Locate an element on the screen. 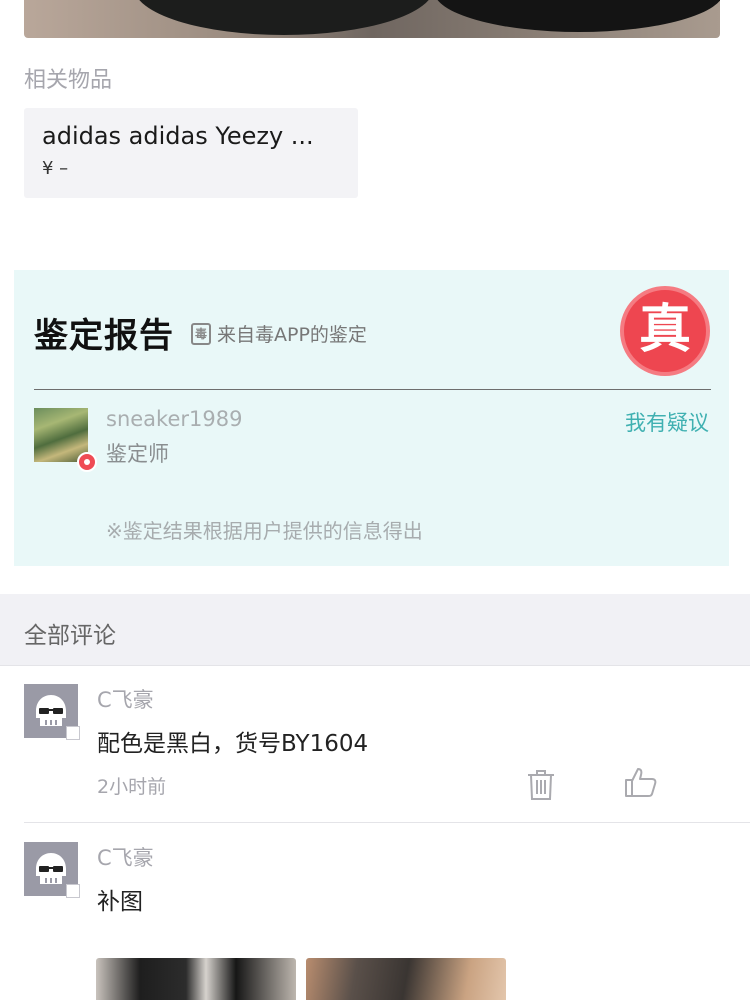 The image size is (750, 1000). comment-text: 补图 is located at coordinates (120, 902).